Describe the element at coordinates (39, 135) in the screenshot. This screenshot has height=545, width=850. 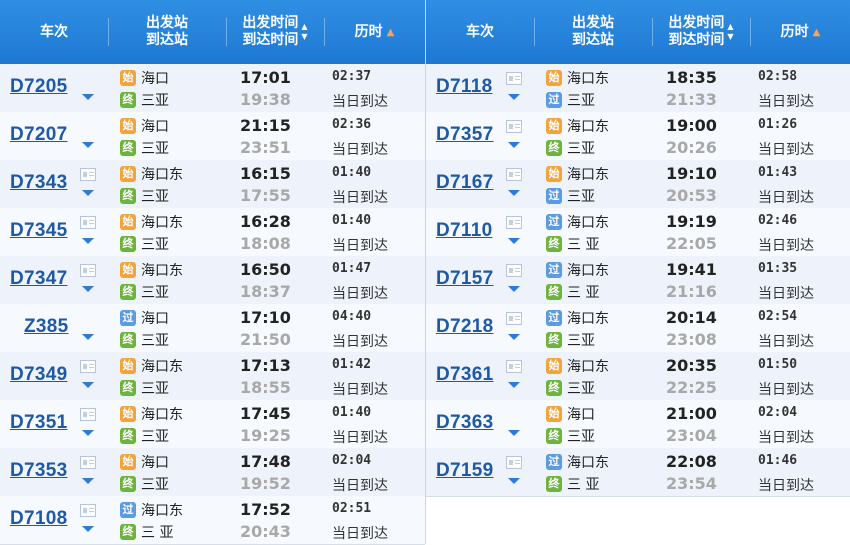
I see `train-number-link: D7207` at that location.